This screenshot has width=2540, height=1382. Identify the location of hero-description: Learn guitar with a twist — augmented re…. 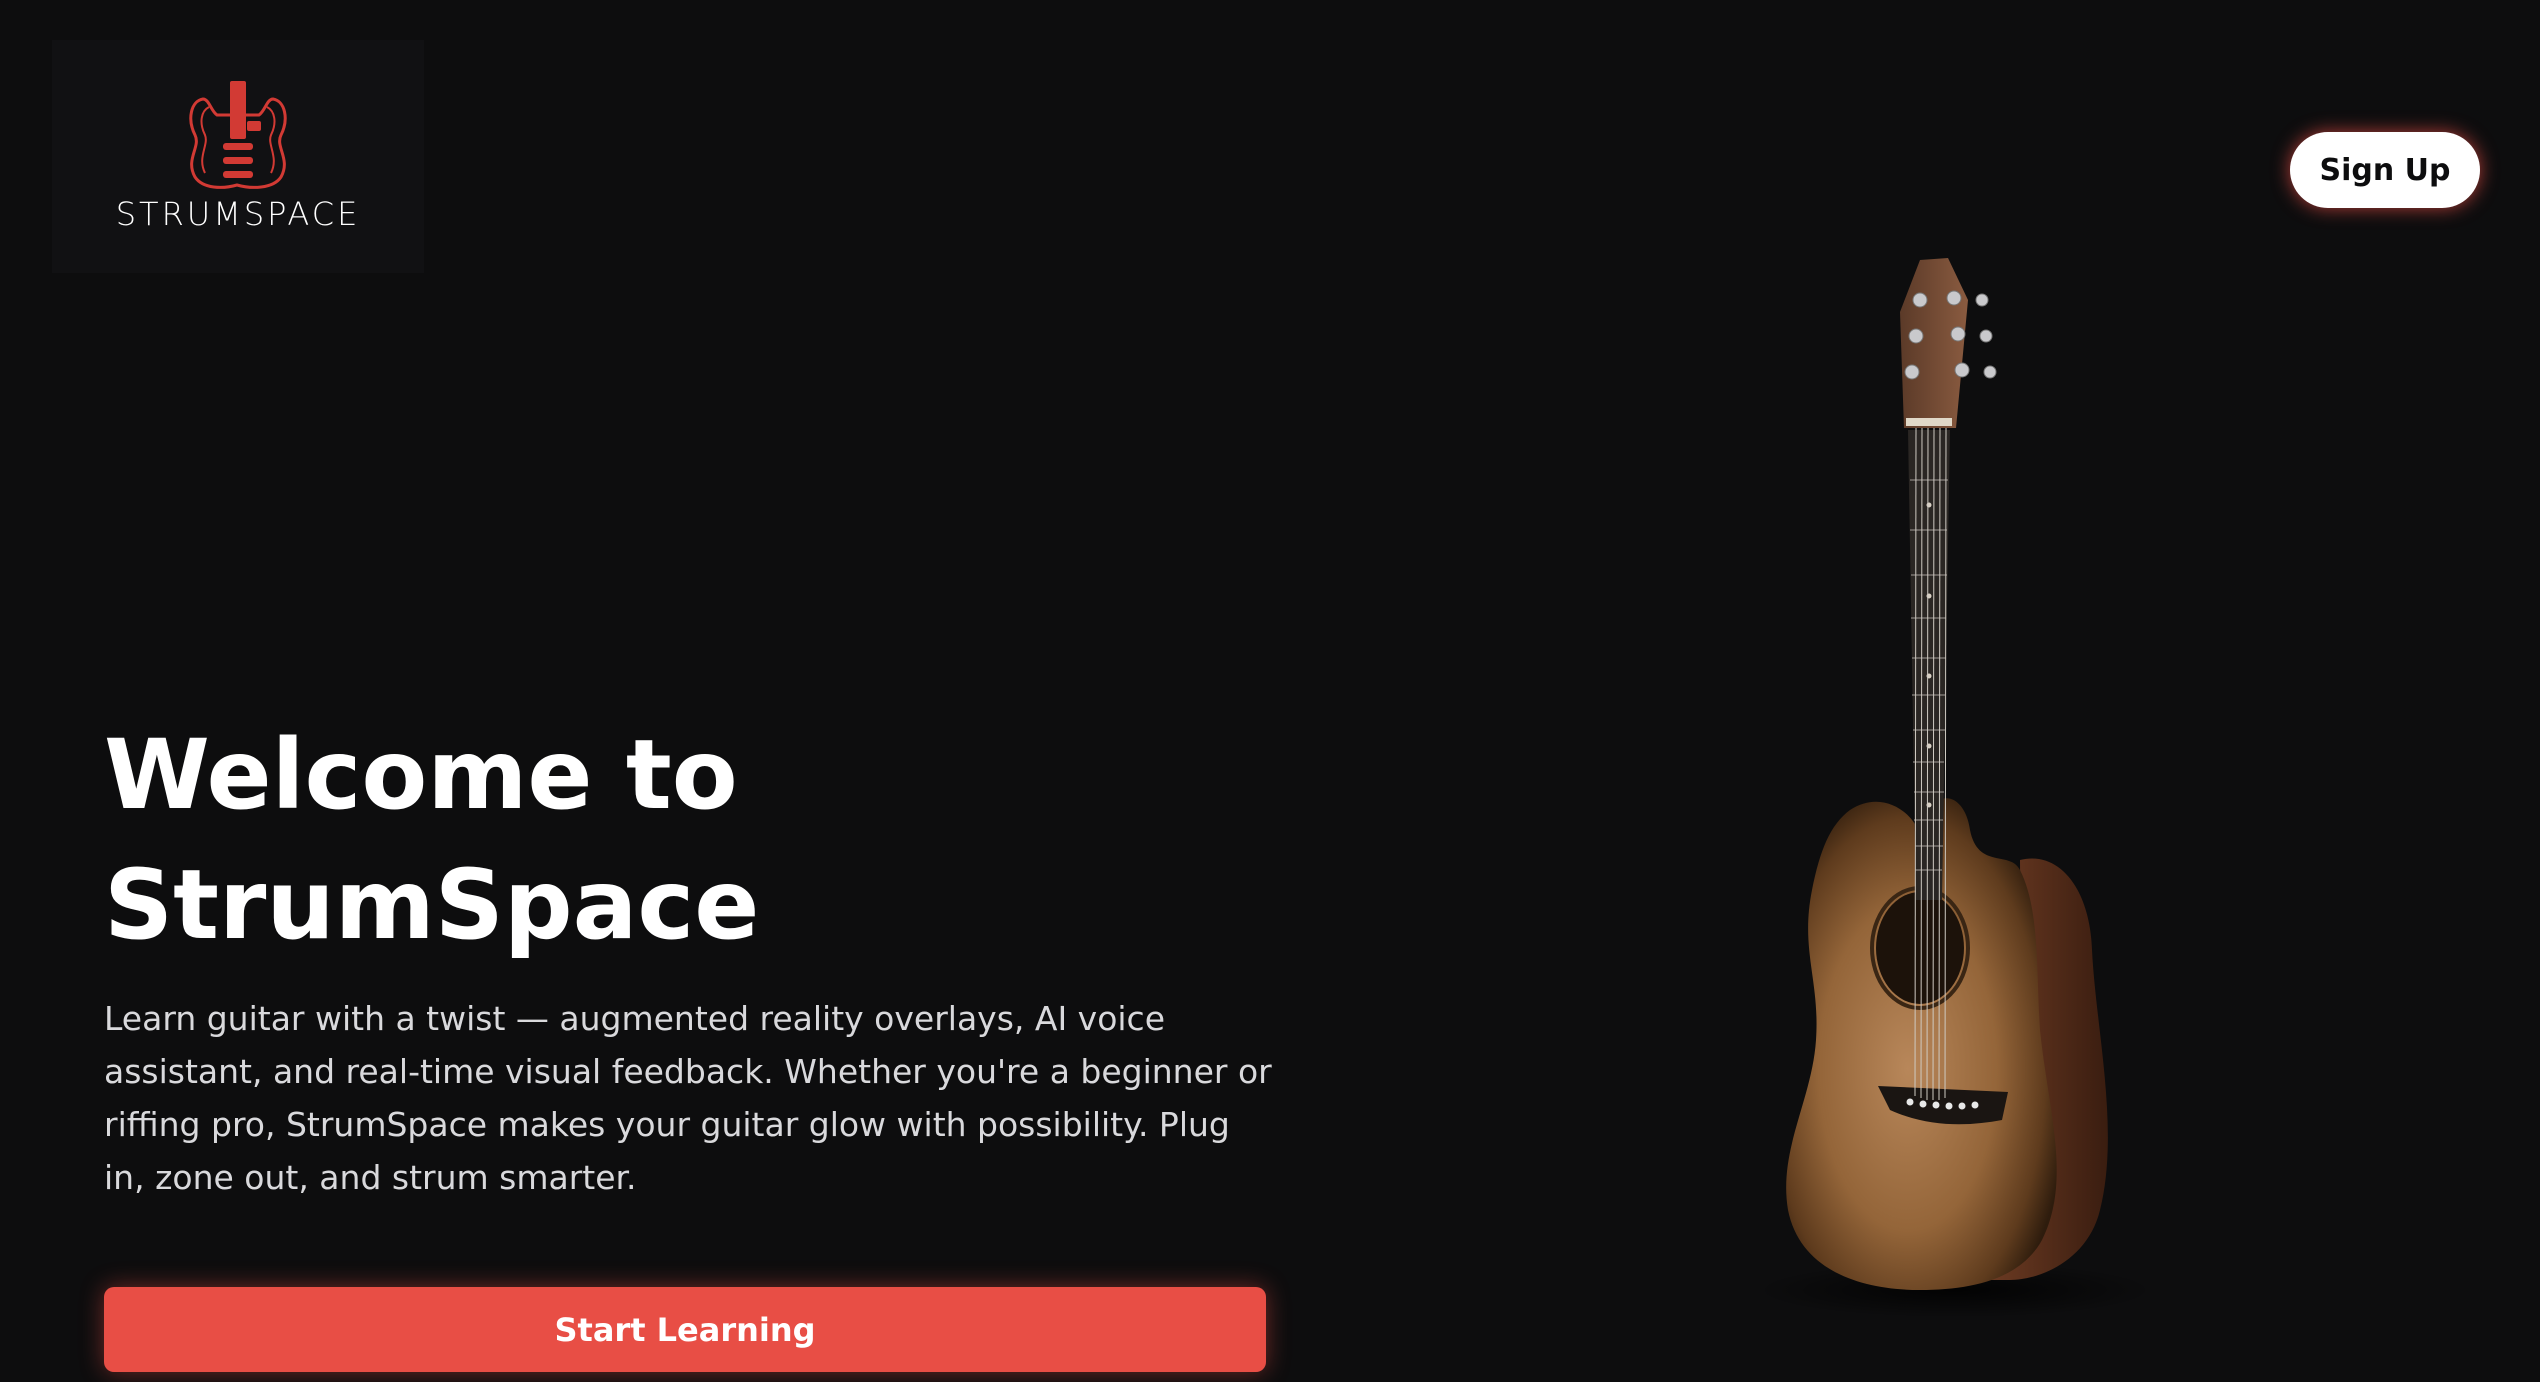
(688, 1098).